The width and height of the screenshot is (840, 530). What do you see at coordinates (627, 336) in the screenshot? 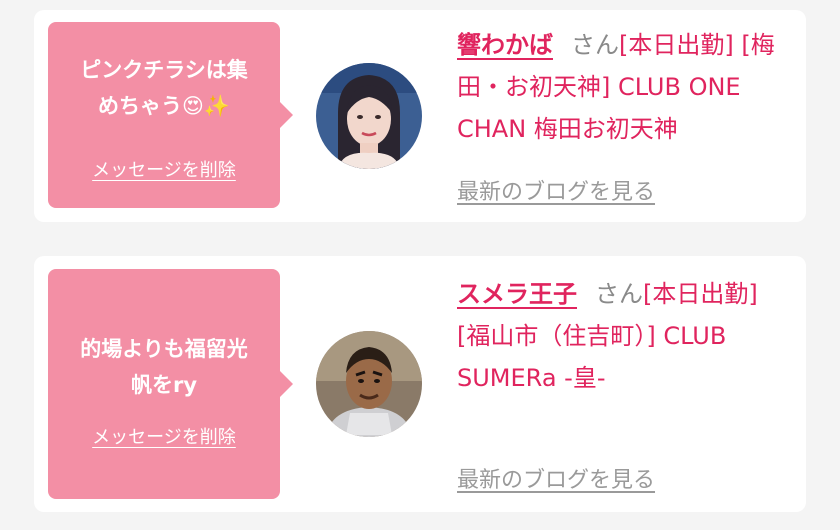
I see `cast-info: スメラ王子 さん[本日出勤] [福山市（住吉町）] CLUB SUMERa -皇-` at bounding box center [627, 336].